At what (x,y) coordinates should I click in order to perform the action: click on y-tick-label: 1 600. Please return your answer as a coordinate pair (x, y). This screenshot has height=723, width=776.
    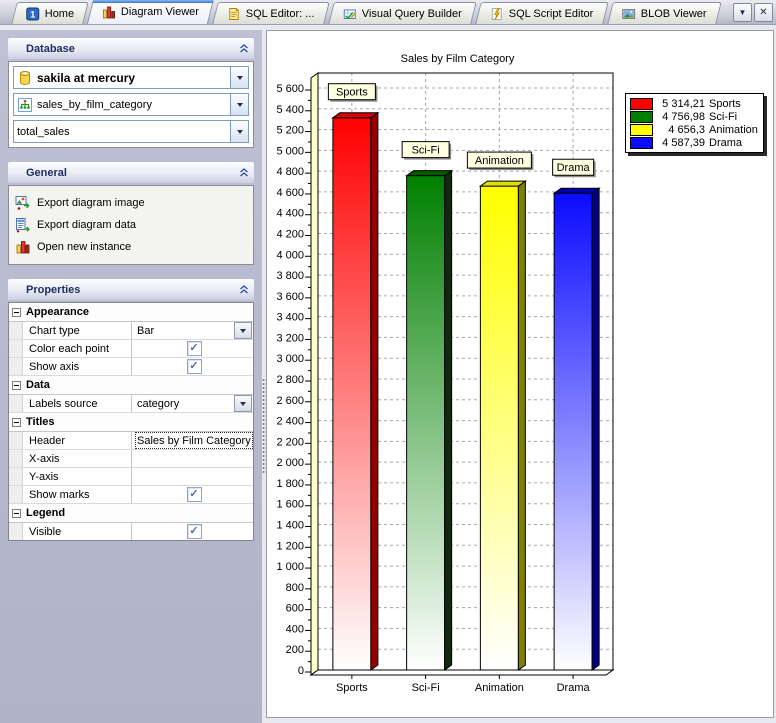
    Looking at the image, I should click on (290, 505).